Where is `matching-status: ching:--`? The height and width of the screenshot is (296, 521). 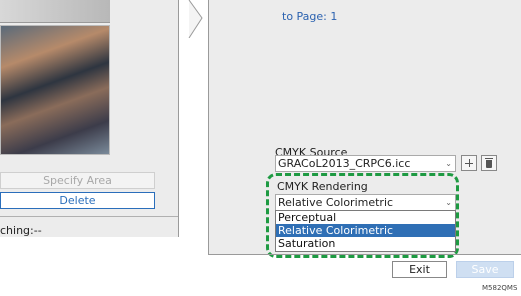 matching-status: ching:-- is located at coordinates (21, 230).